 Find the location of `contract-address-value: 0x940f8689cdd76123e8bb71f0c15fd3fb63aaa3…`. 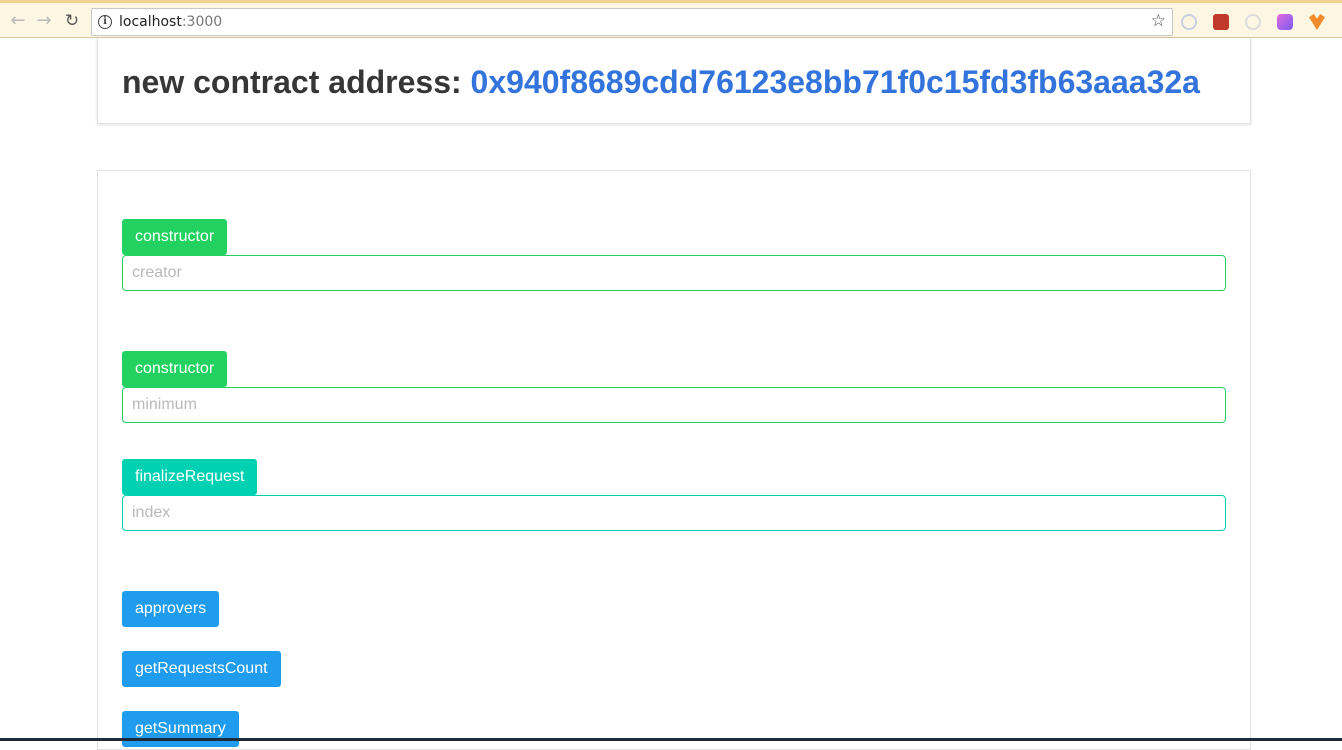

contract-address-value: 0x940f8689cdd76123e8bb71f0c15fd3fb63aaa3… is located at coordinates (835, 82).